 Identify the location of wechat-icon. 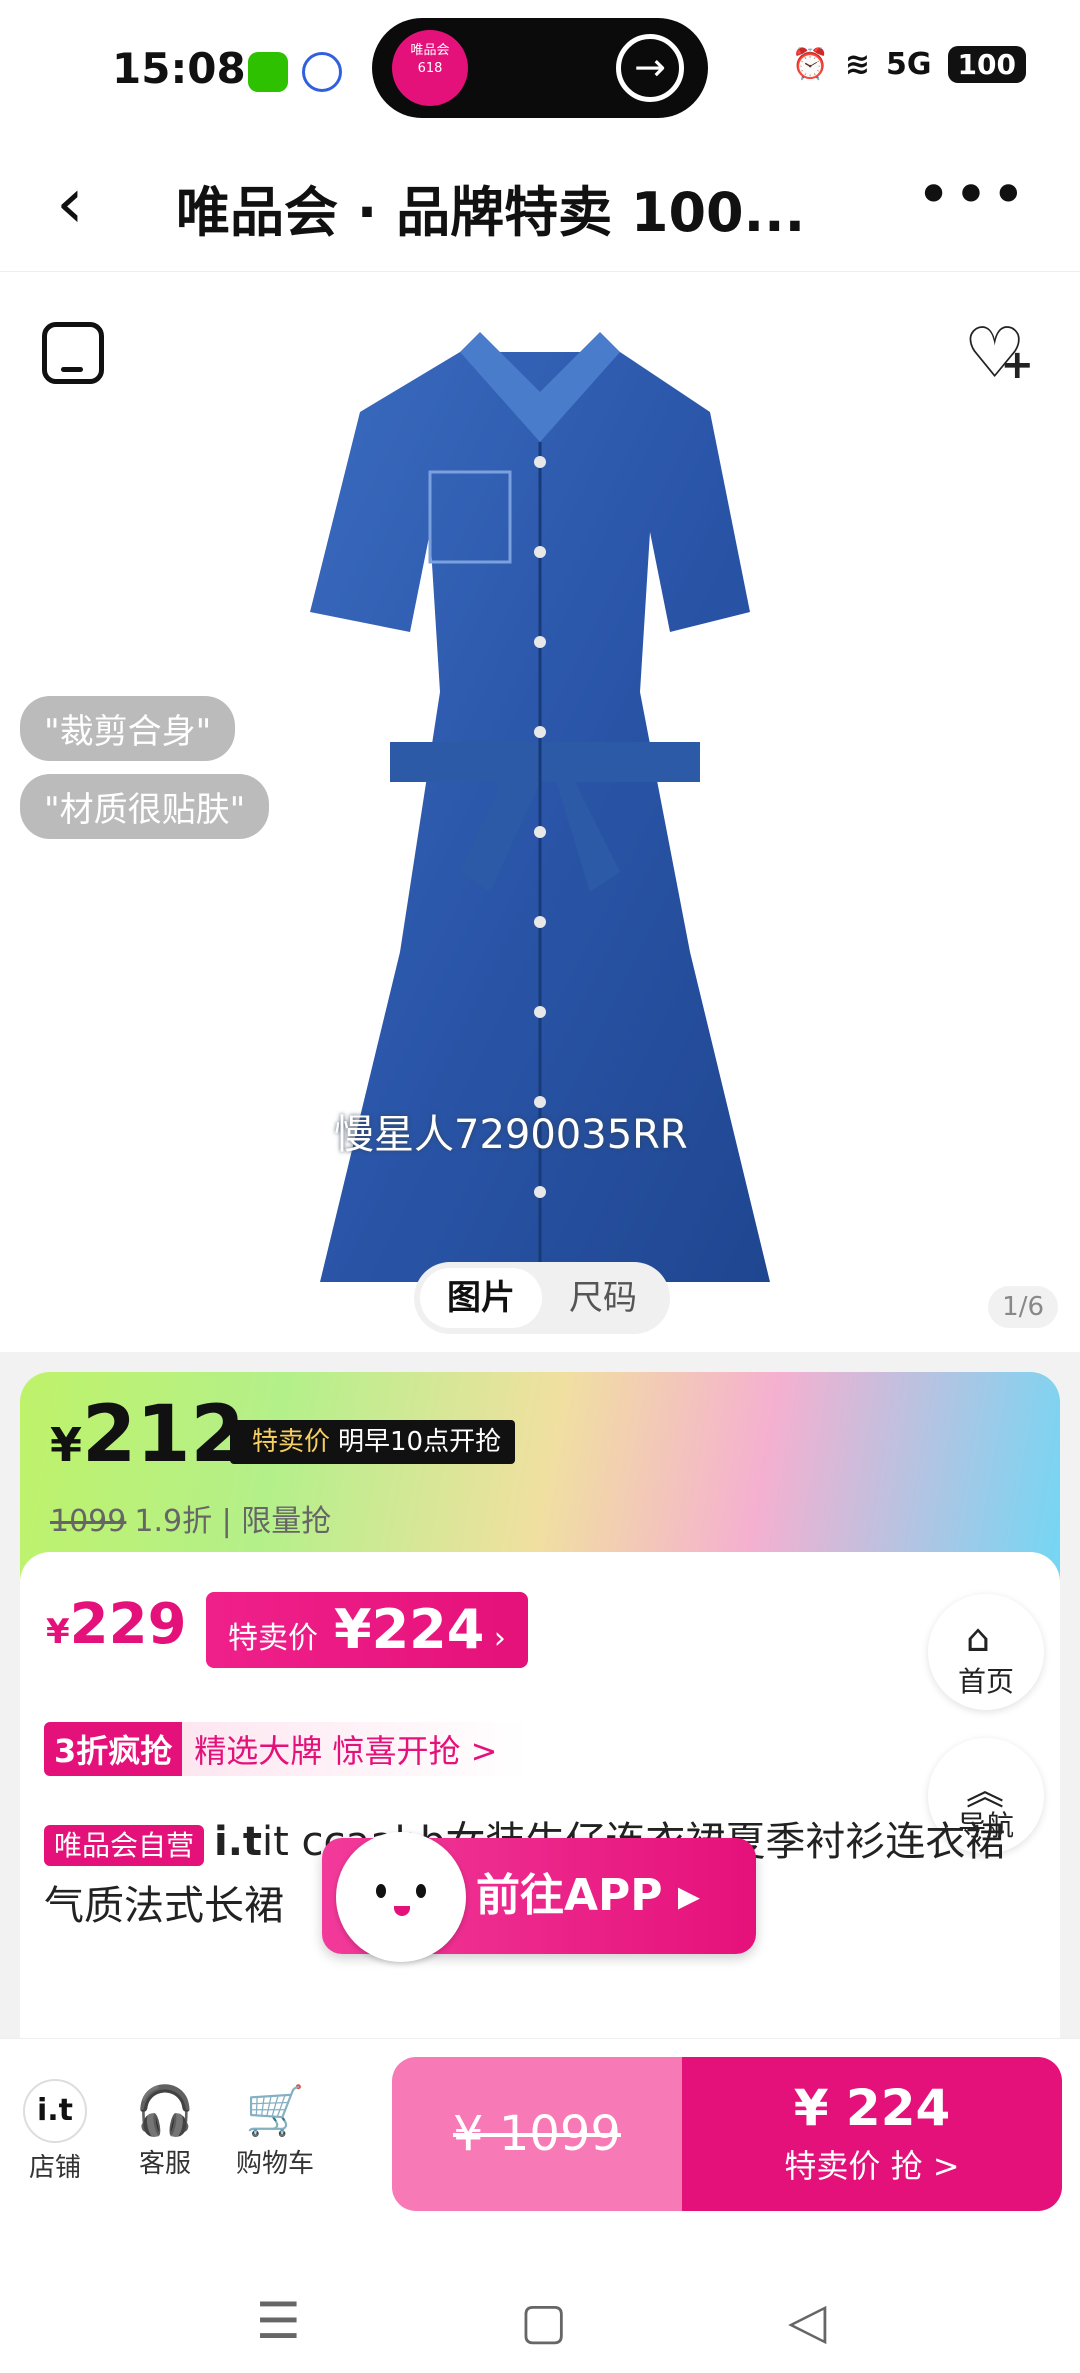
(268, 72).